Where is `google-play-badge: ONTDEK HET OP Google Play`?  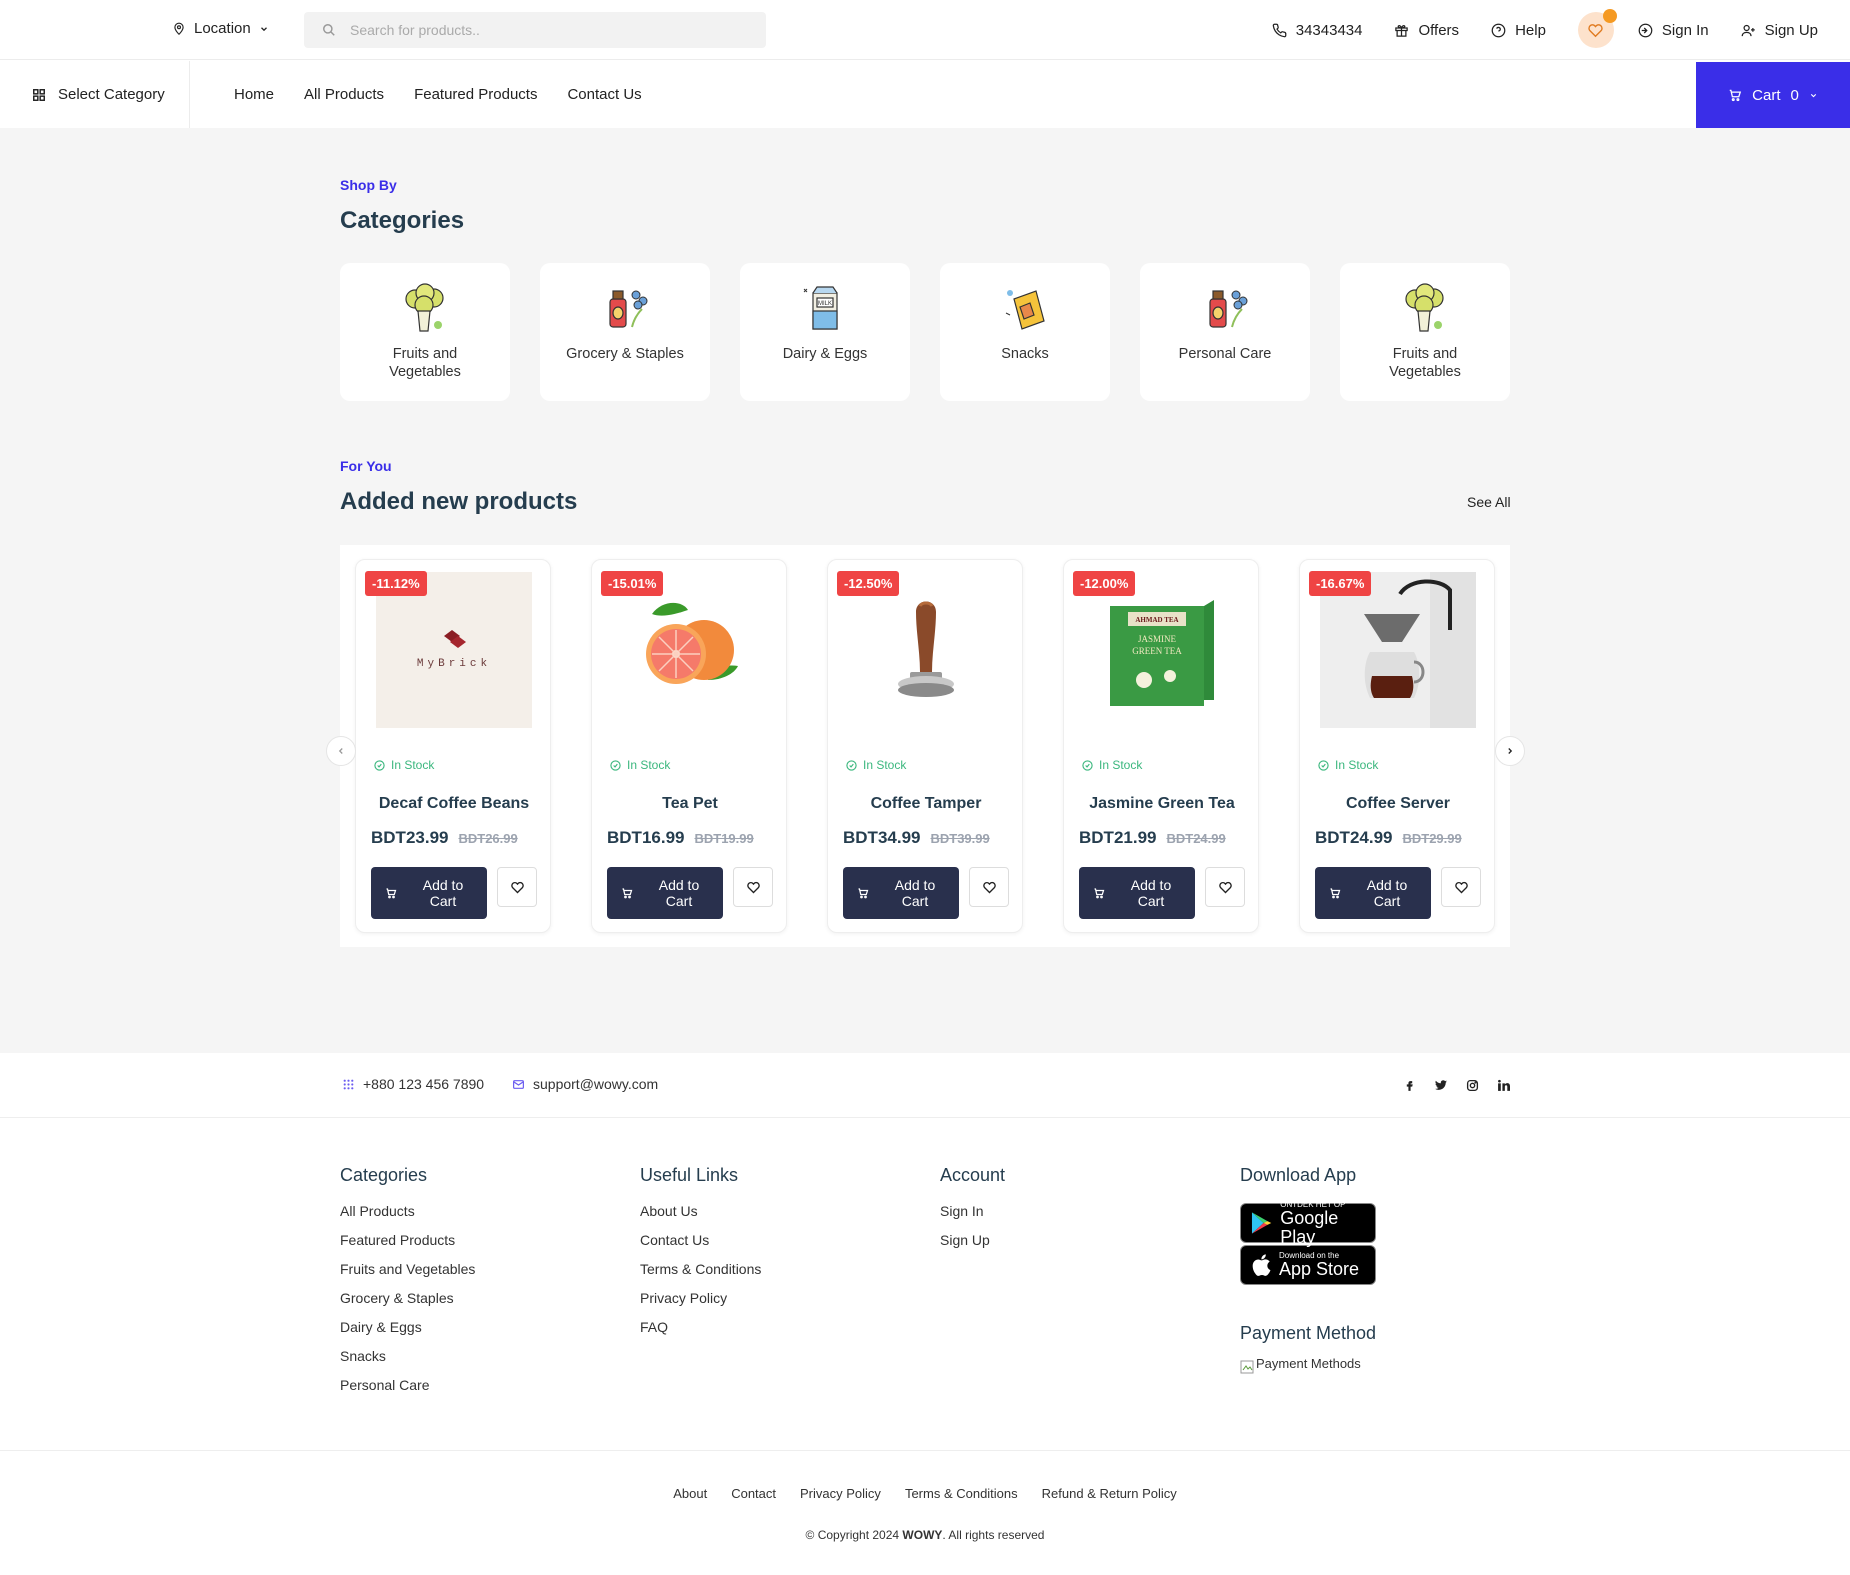 google-play-badge: ONTDEK HET OP Google Play is located at coordinates (1308, 1223).